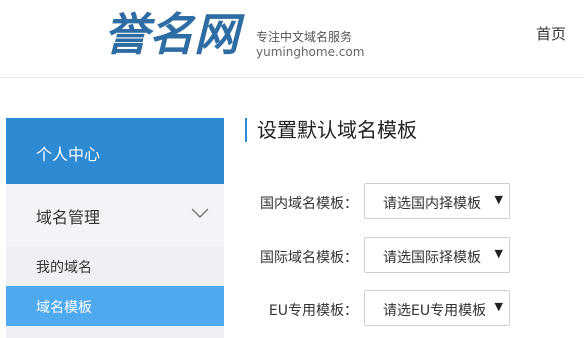 The width and height of the screenshot is (584, 338). What do you see at coordinates (64, 308) in the screenshot?
I see `sidebar-item-label: 域名模板` at bounding box center [64, 308].